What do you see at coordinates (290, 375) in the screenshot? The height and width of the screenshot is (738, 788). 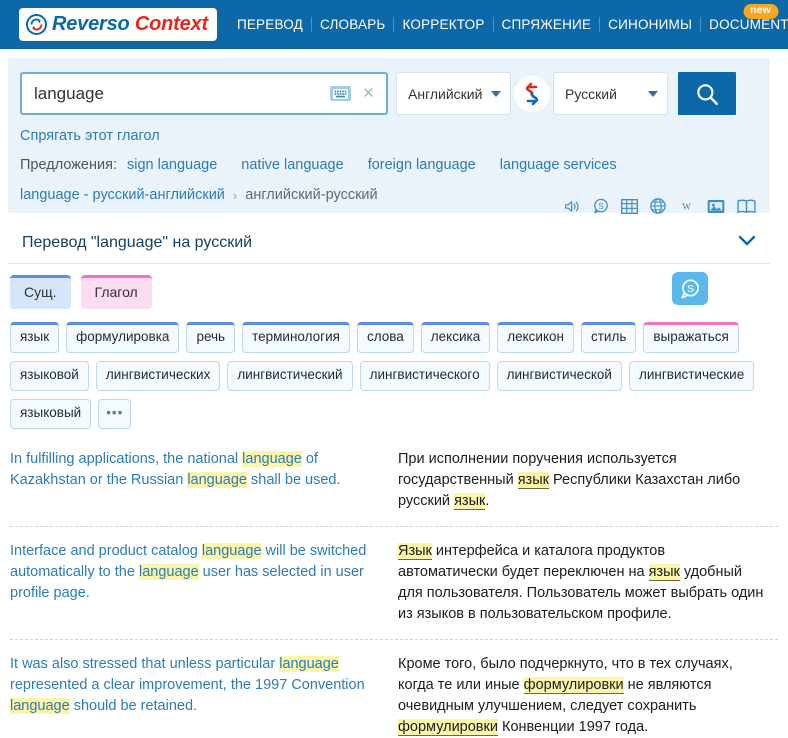 I see `chip-translation: лингвистический` at bounding box center [290, 375].